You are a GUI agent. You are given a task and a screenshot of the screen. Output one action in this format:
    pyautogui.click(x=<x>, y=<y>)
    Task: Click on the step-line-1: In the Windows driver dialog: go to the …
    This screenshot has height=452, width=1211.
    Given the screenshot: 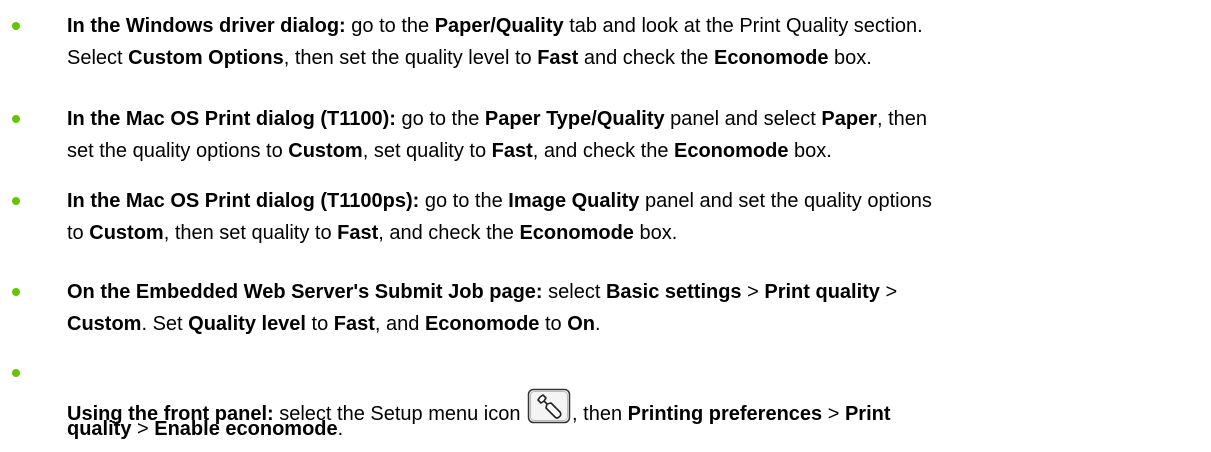 What is the action you would take?
    pyautogui.click(x=637, y=26)
    